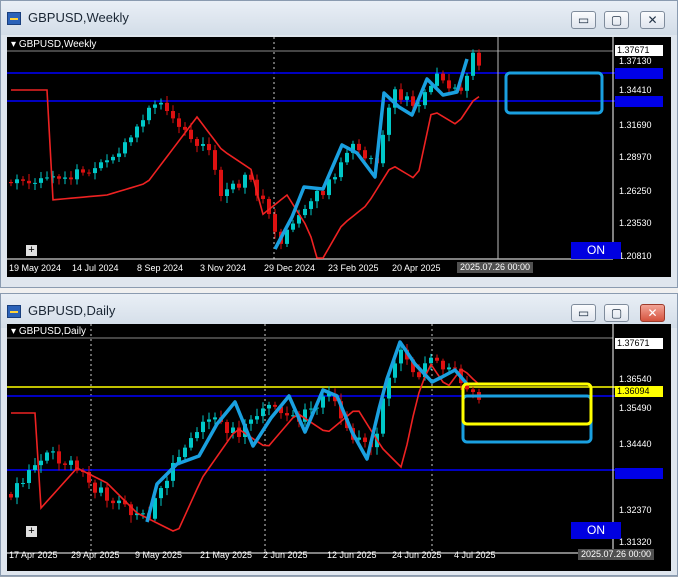 The image size is (678, 581). I want to click on daily-plus-button: +, so click(31, 531).